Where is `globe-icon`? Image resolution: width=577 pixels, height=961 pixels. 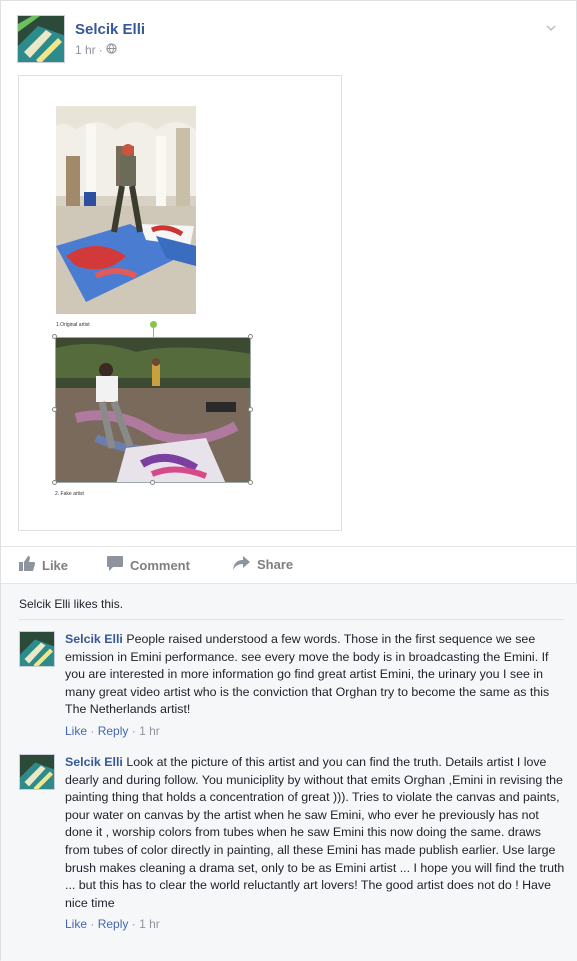 globe-icon is located at coordinates (111, 50).